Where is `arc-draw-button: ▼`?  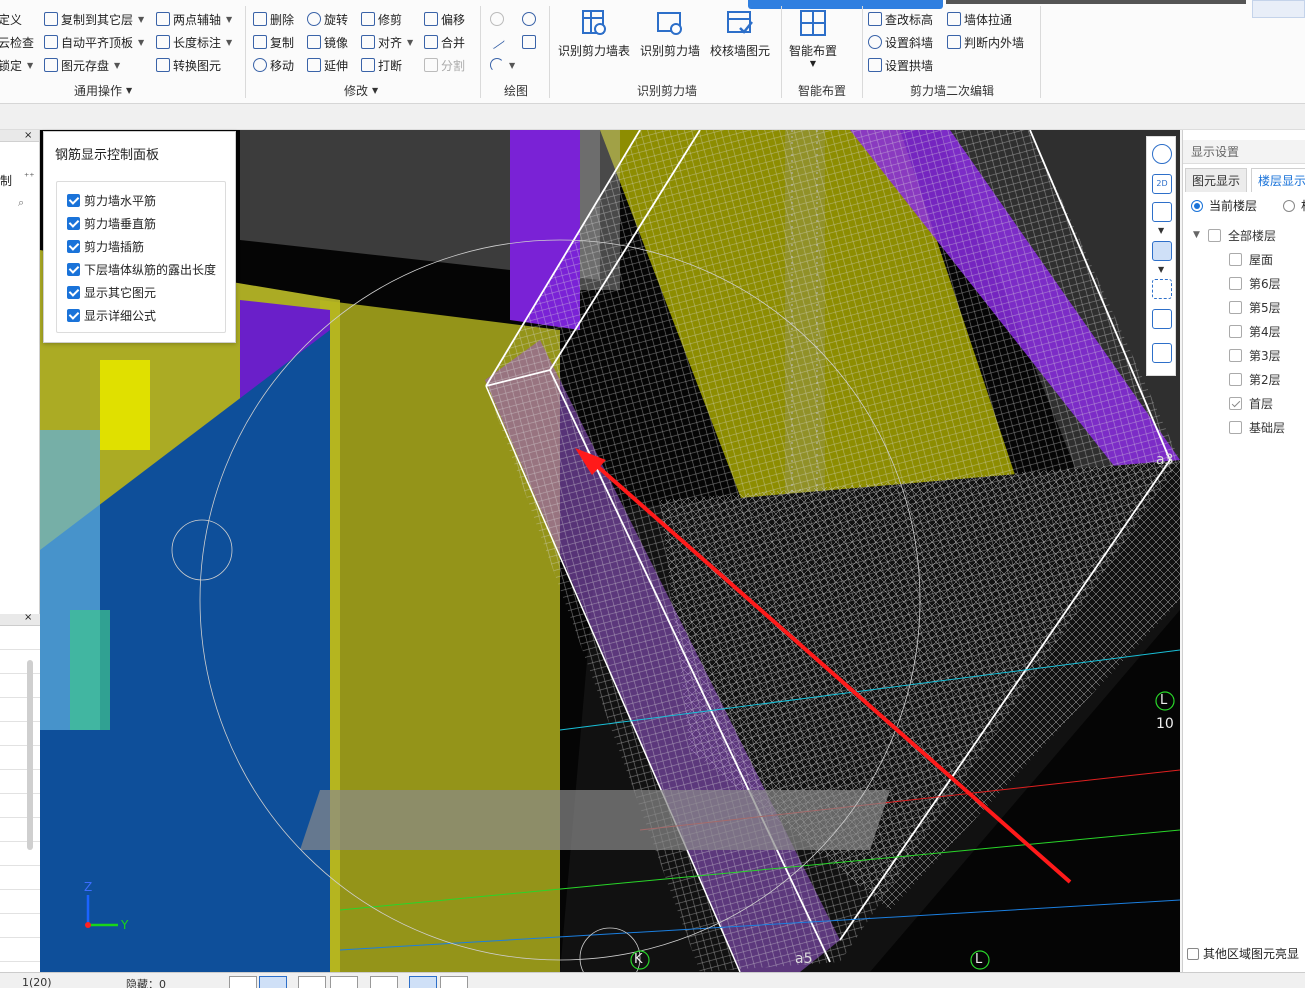
arc-draw-button: ▼ is located at coordinates (502, 65).